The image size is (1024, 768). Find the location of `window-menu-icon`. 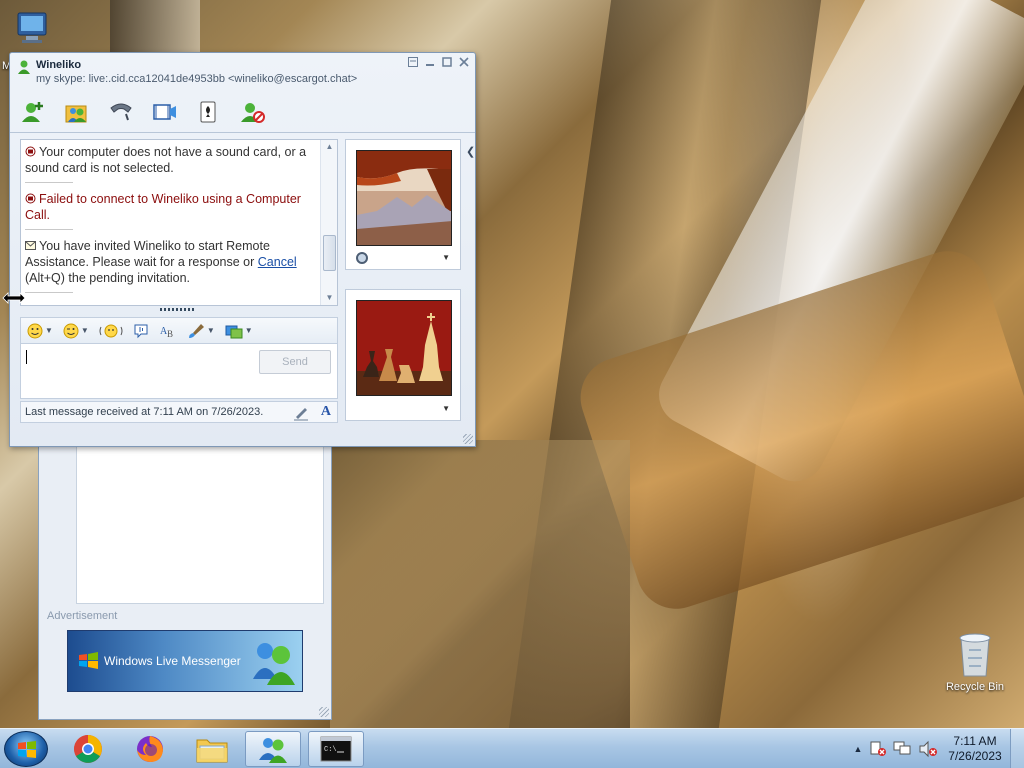

window-menu-icon is located at coordinates (412, 62).